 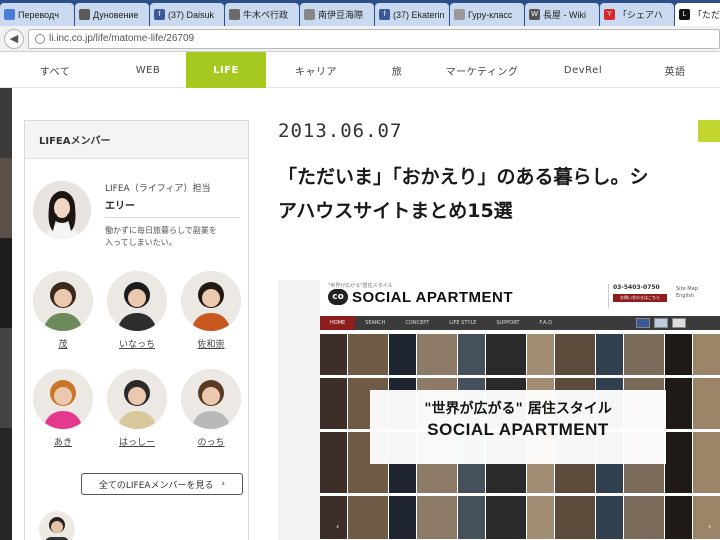 What do you see at coordinates (158, 189) in the screenshot?
I see `featured-role: LIFEA（ライフィア）担当` at bounding box center [158, 189].